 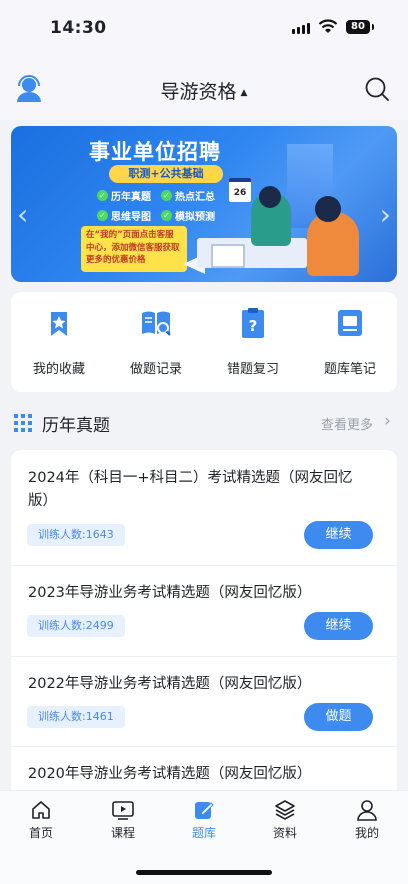 What do you see at coordinates (58, 369) in the screenshot?
I see `quick-action-label: 我的收藏` at bounding box center [58, 369].